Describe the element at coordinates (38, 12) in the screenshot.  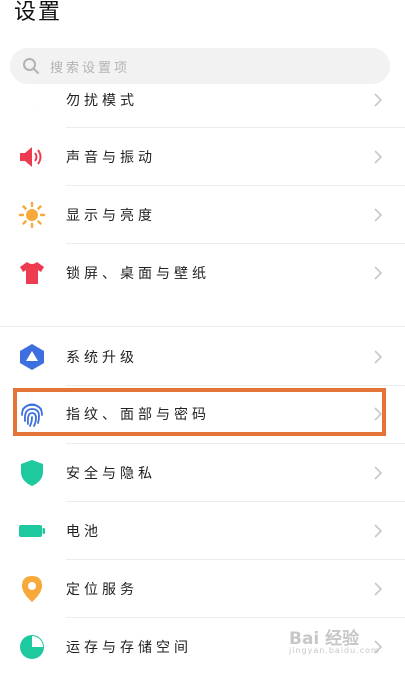
I see `page-title: 设置` at that location.